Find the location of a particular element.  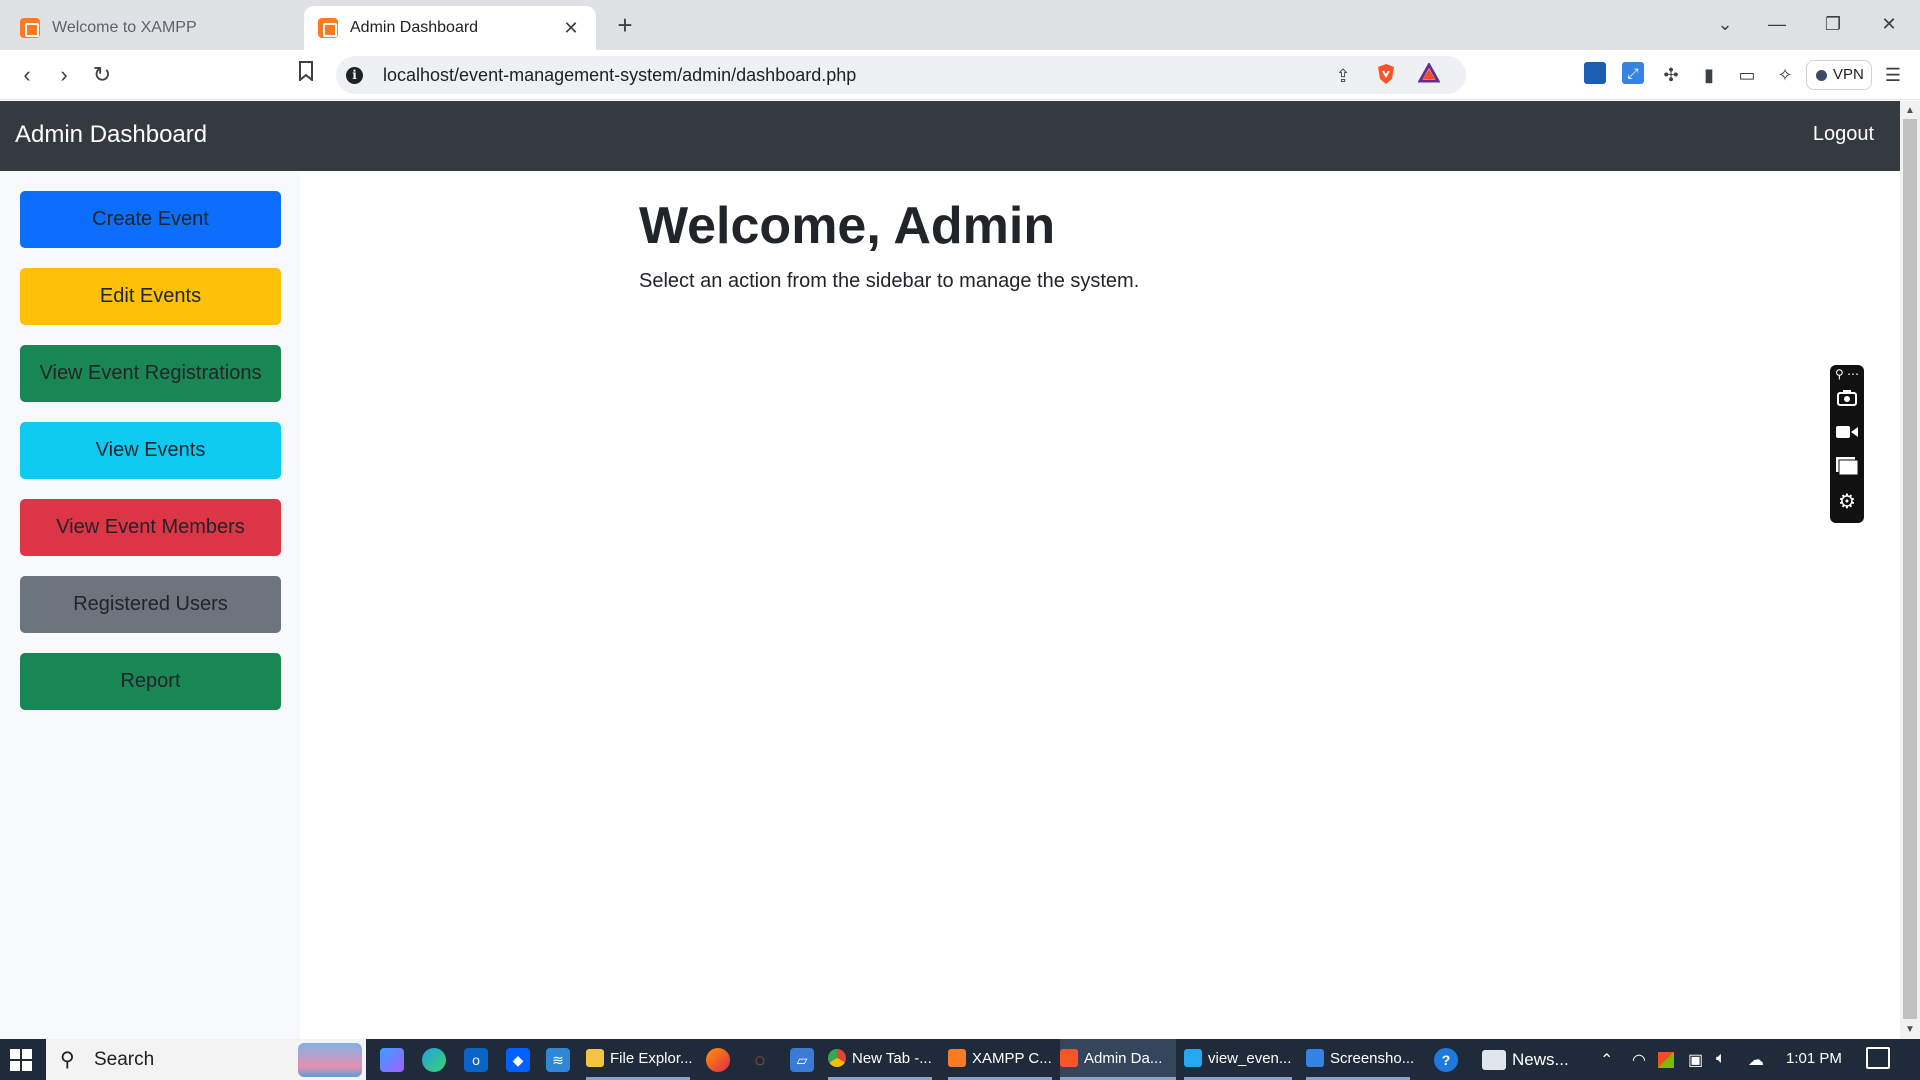

bookmark-icon is located at coordinates (306, 75).